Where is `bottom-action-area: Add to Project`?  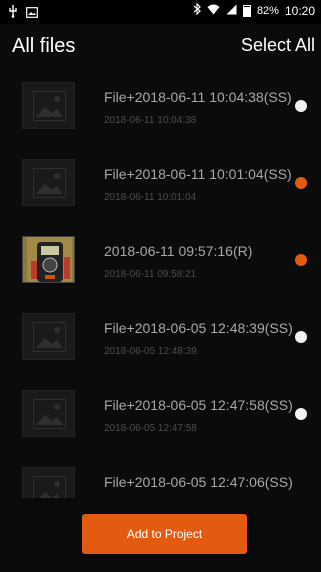 bottom-action-area: Add to Project is located at coordinates (160, 535).